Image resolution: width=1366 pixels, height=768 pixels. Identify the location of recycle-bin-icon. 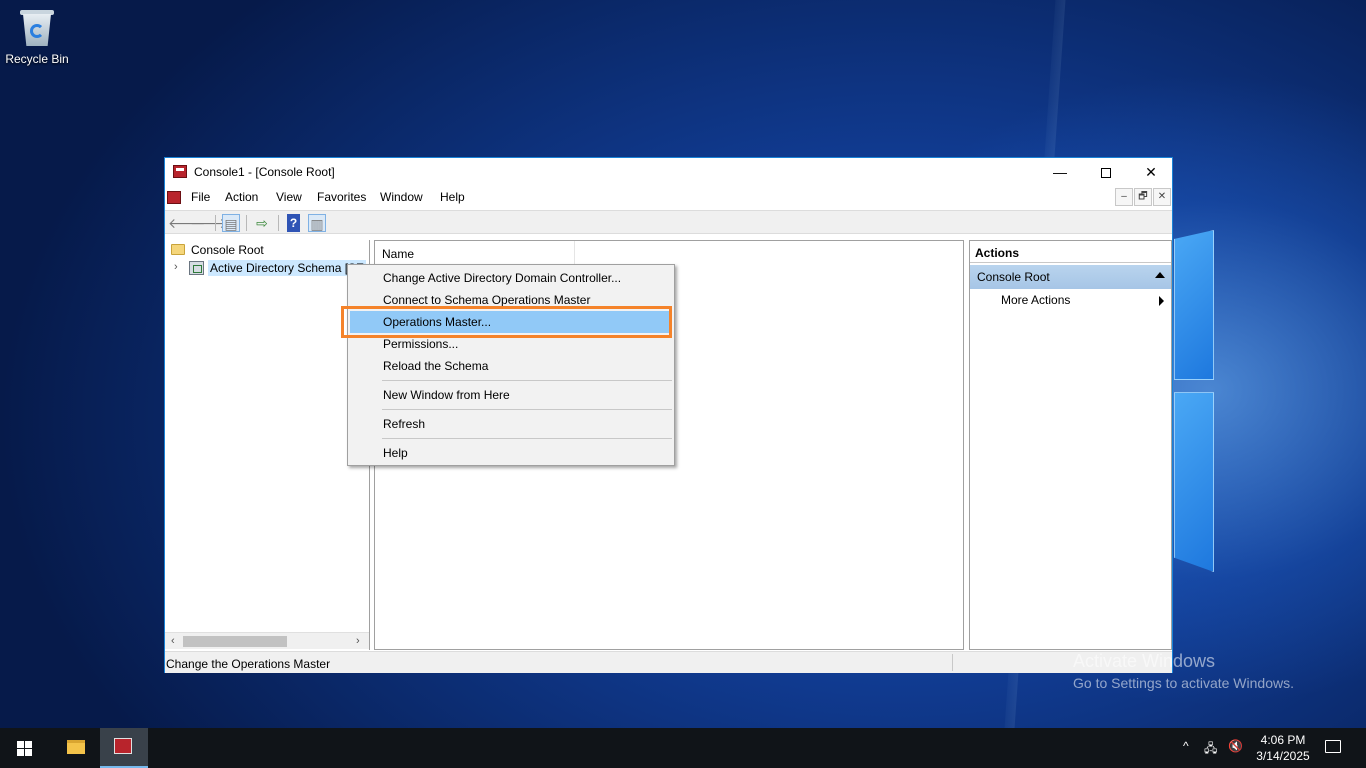
(37, 28).